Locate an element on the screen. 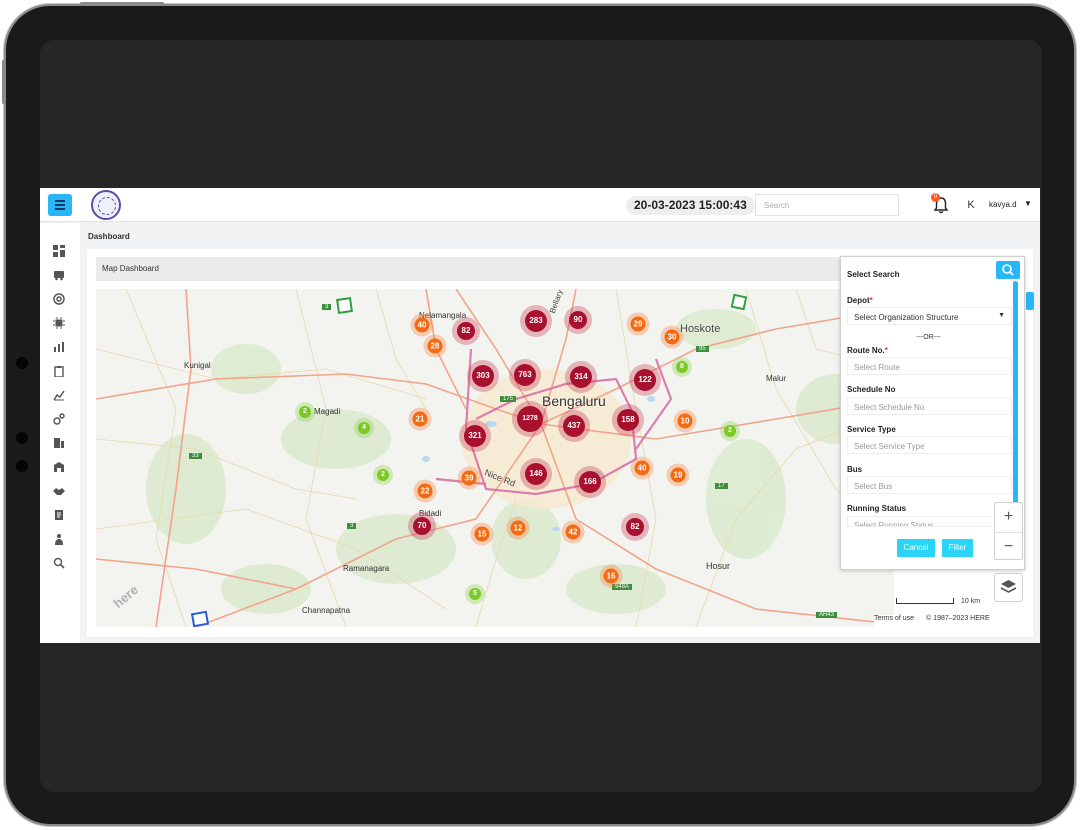 The height and width of the screenshot is (830, 1080). lifebuoy-icon is located at coordinates (59, 299).